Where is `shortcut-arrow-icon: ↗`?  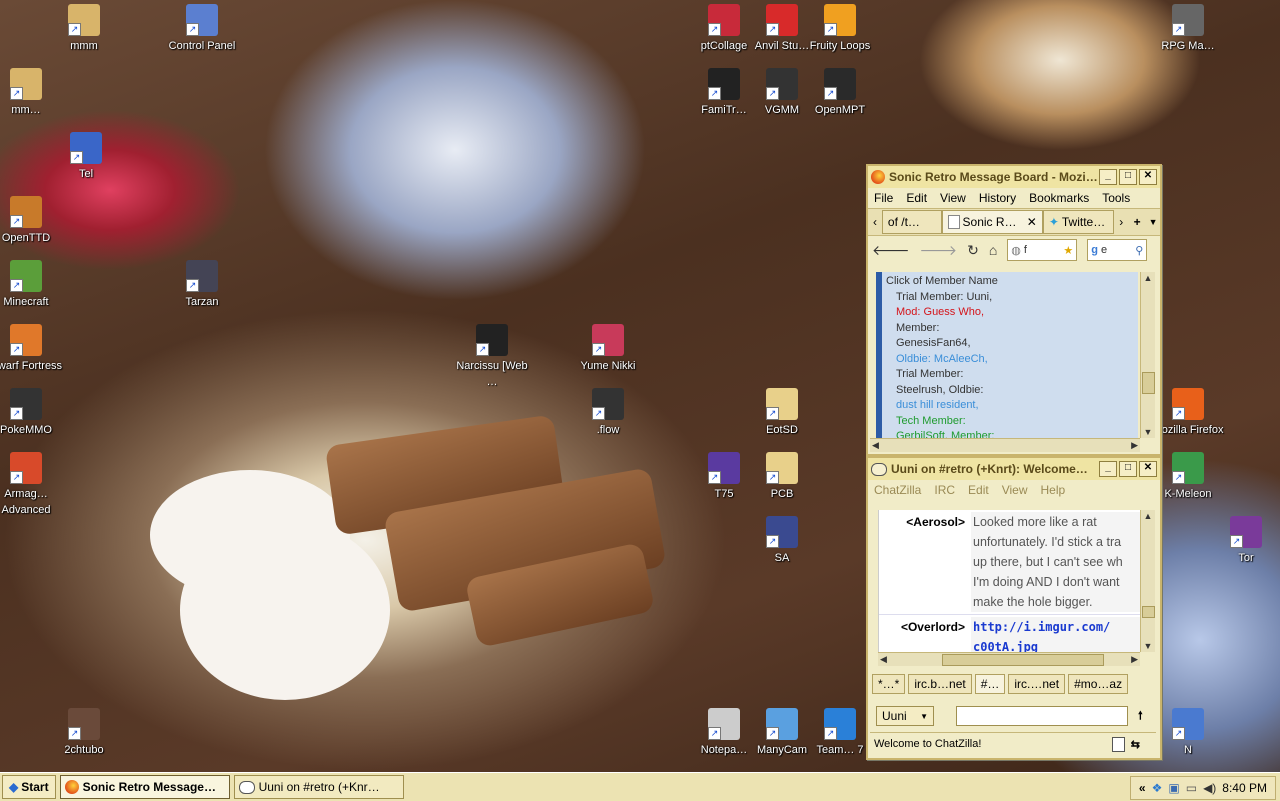 shortcut-arrow-icon: ↗ is located at coordinates (598, 413).